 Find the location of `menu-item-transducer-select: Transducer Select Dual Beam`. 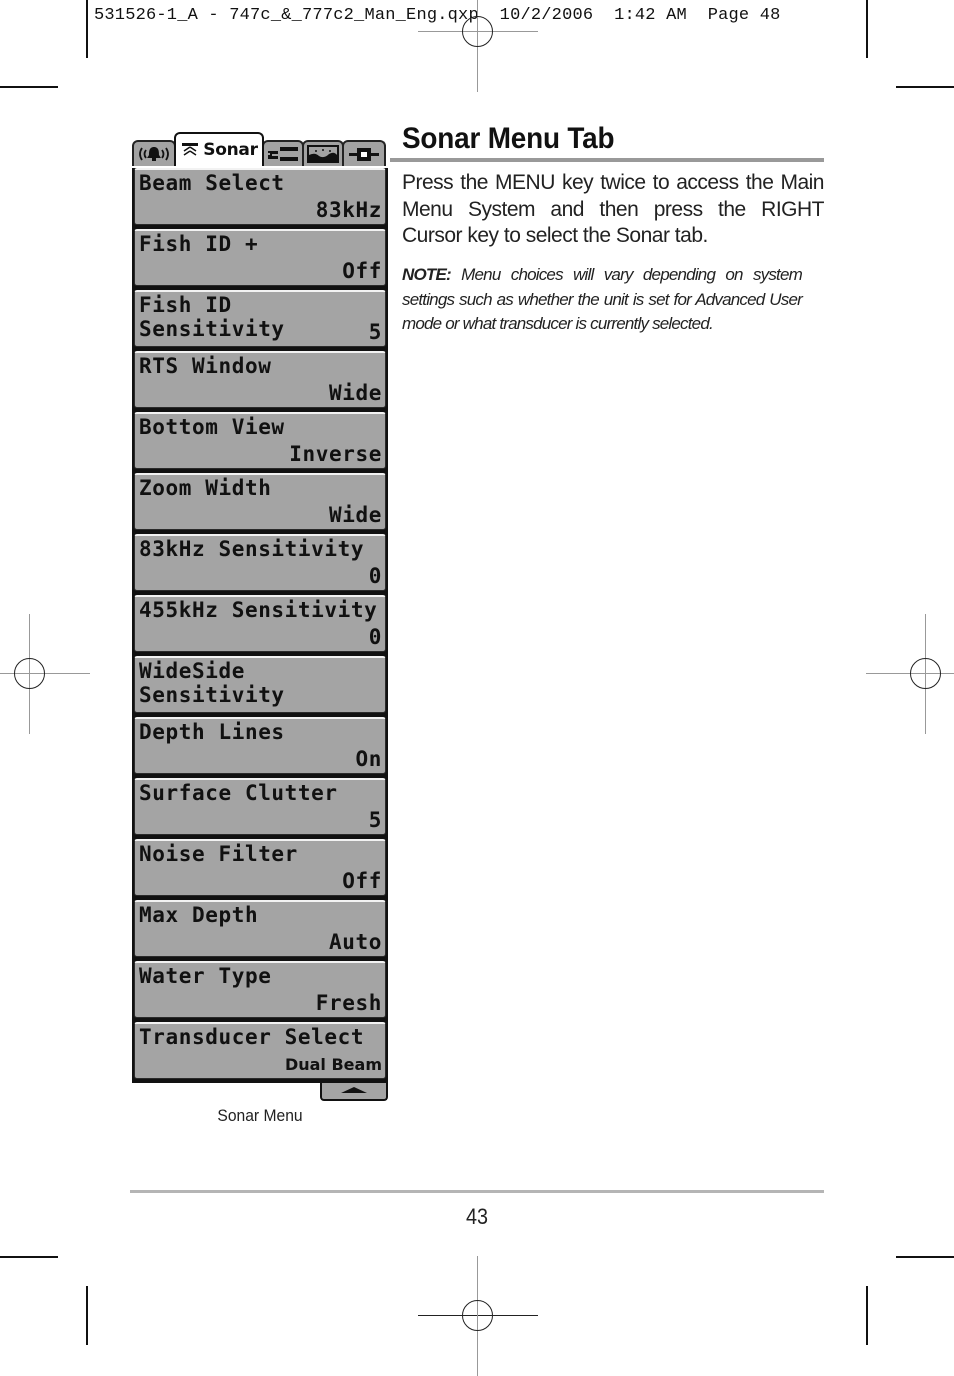

menu-item-transducer-select: Transducer Select Dual Beam is located at coordinates (260, 1050).